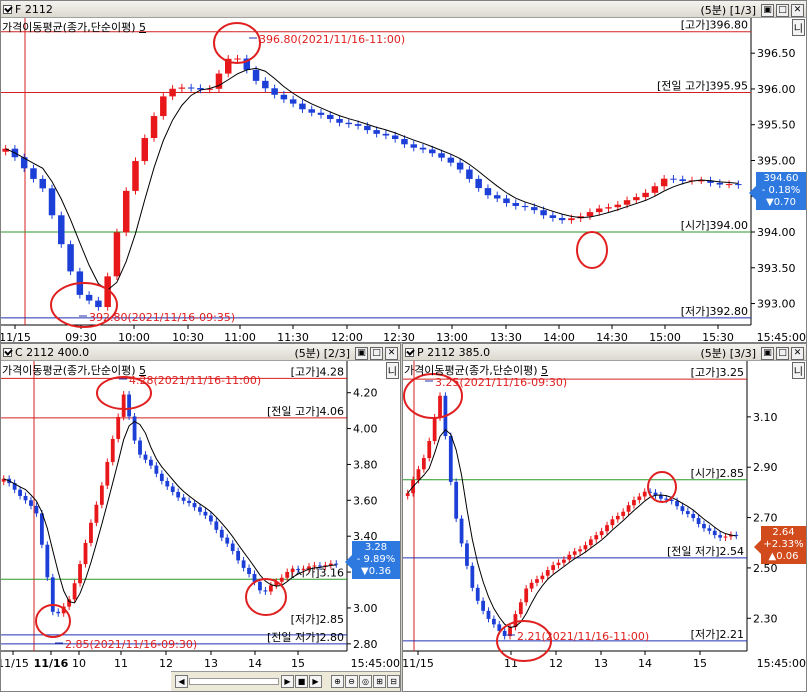  I want to click on y-tick-label: 2.70, so click(765, 518).